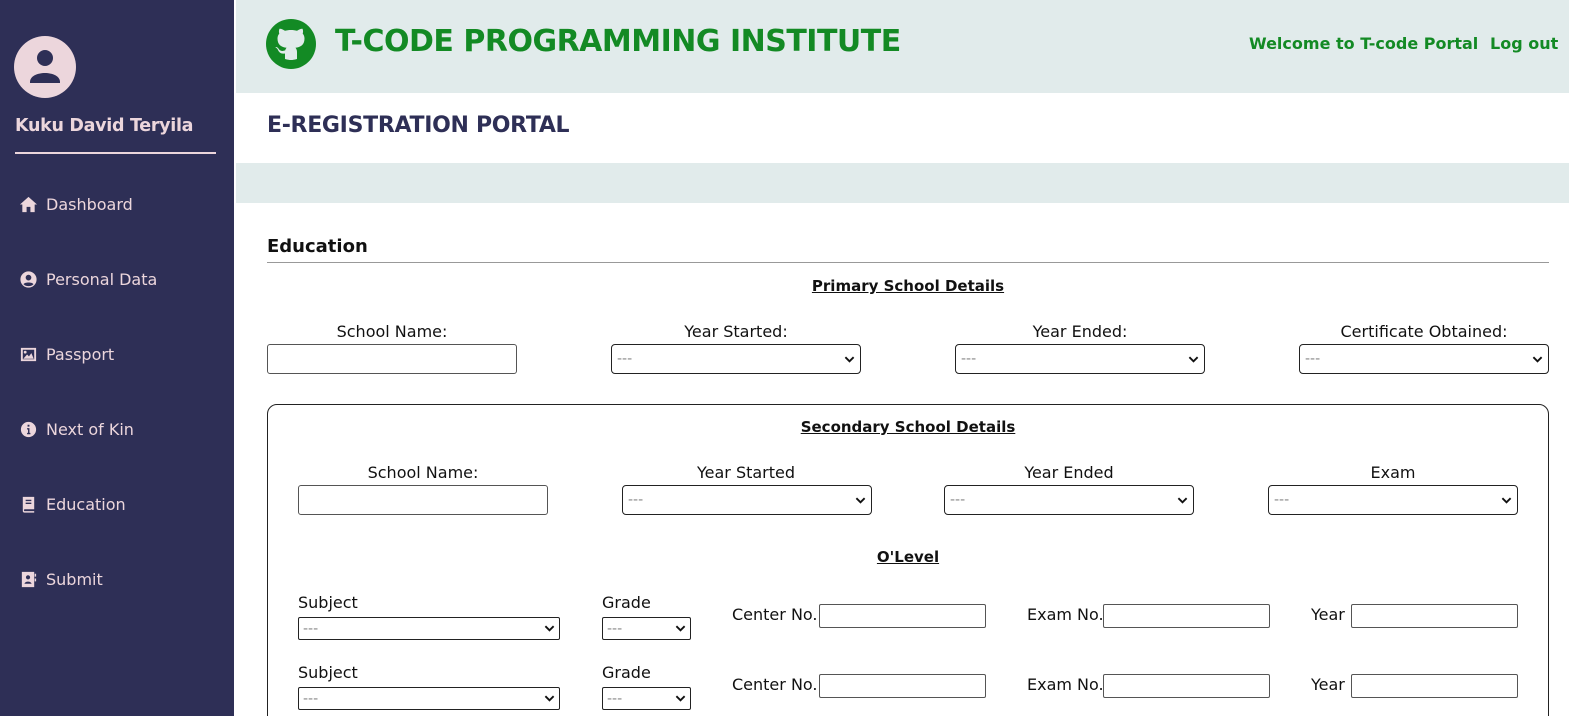  I want to click on welcome-link: Welcome to T-code Portal, so click(1363, 43).